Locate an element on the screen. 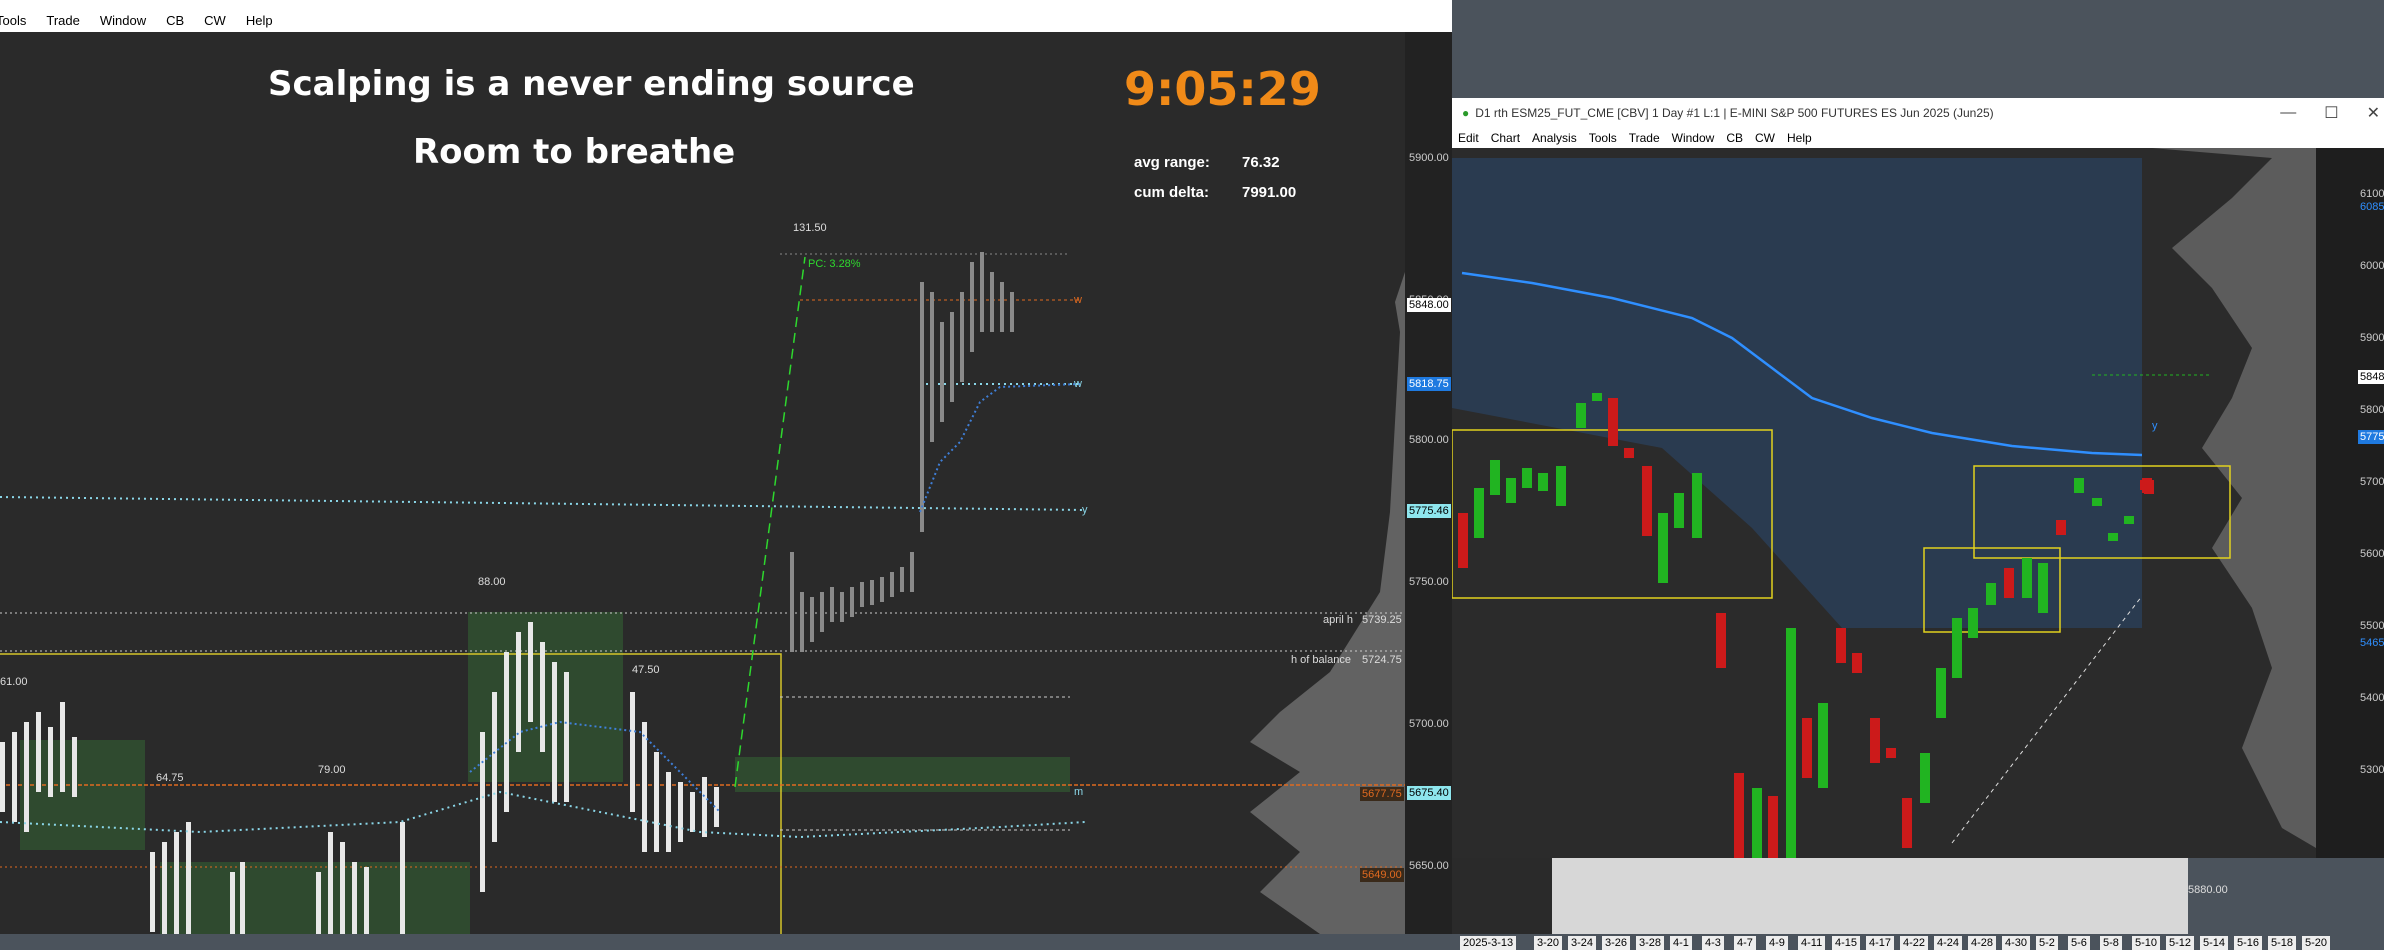 The width and height of the screenshot is (2384, 950). label-47: 47.50 is located at coordinates (646, 670).